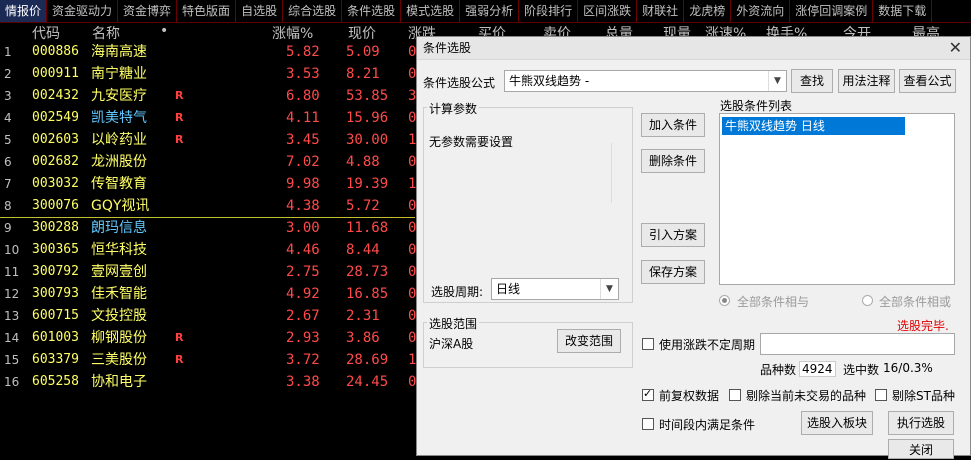 The image size is (971, 460). Describe the element at coordinates (645, 81) in the screenshot. I see `formula-select: 牛熊双线趋势 - ▼` at that location.